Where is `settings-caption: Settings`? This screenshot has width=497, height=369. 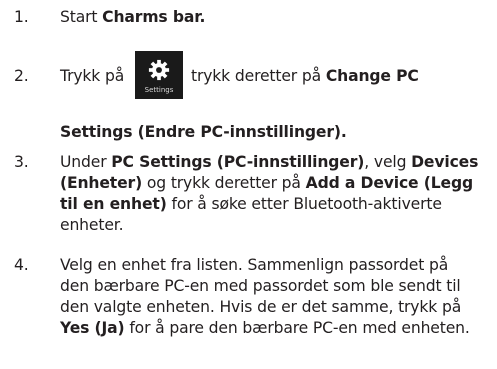
settings-caption: Settings is located at coordinates (159, 90).